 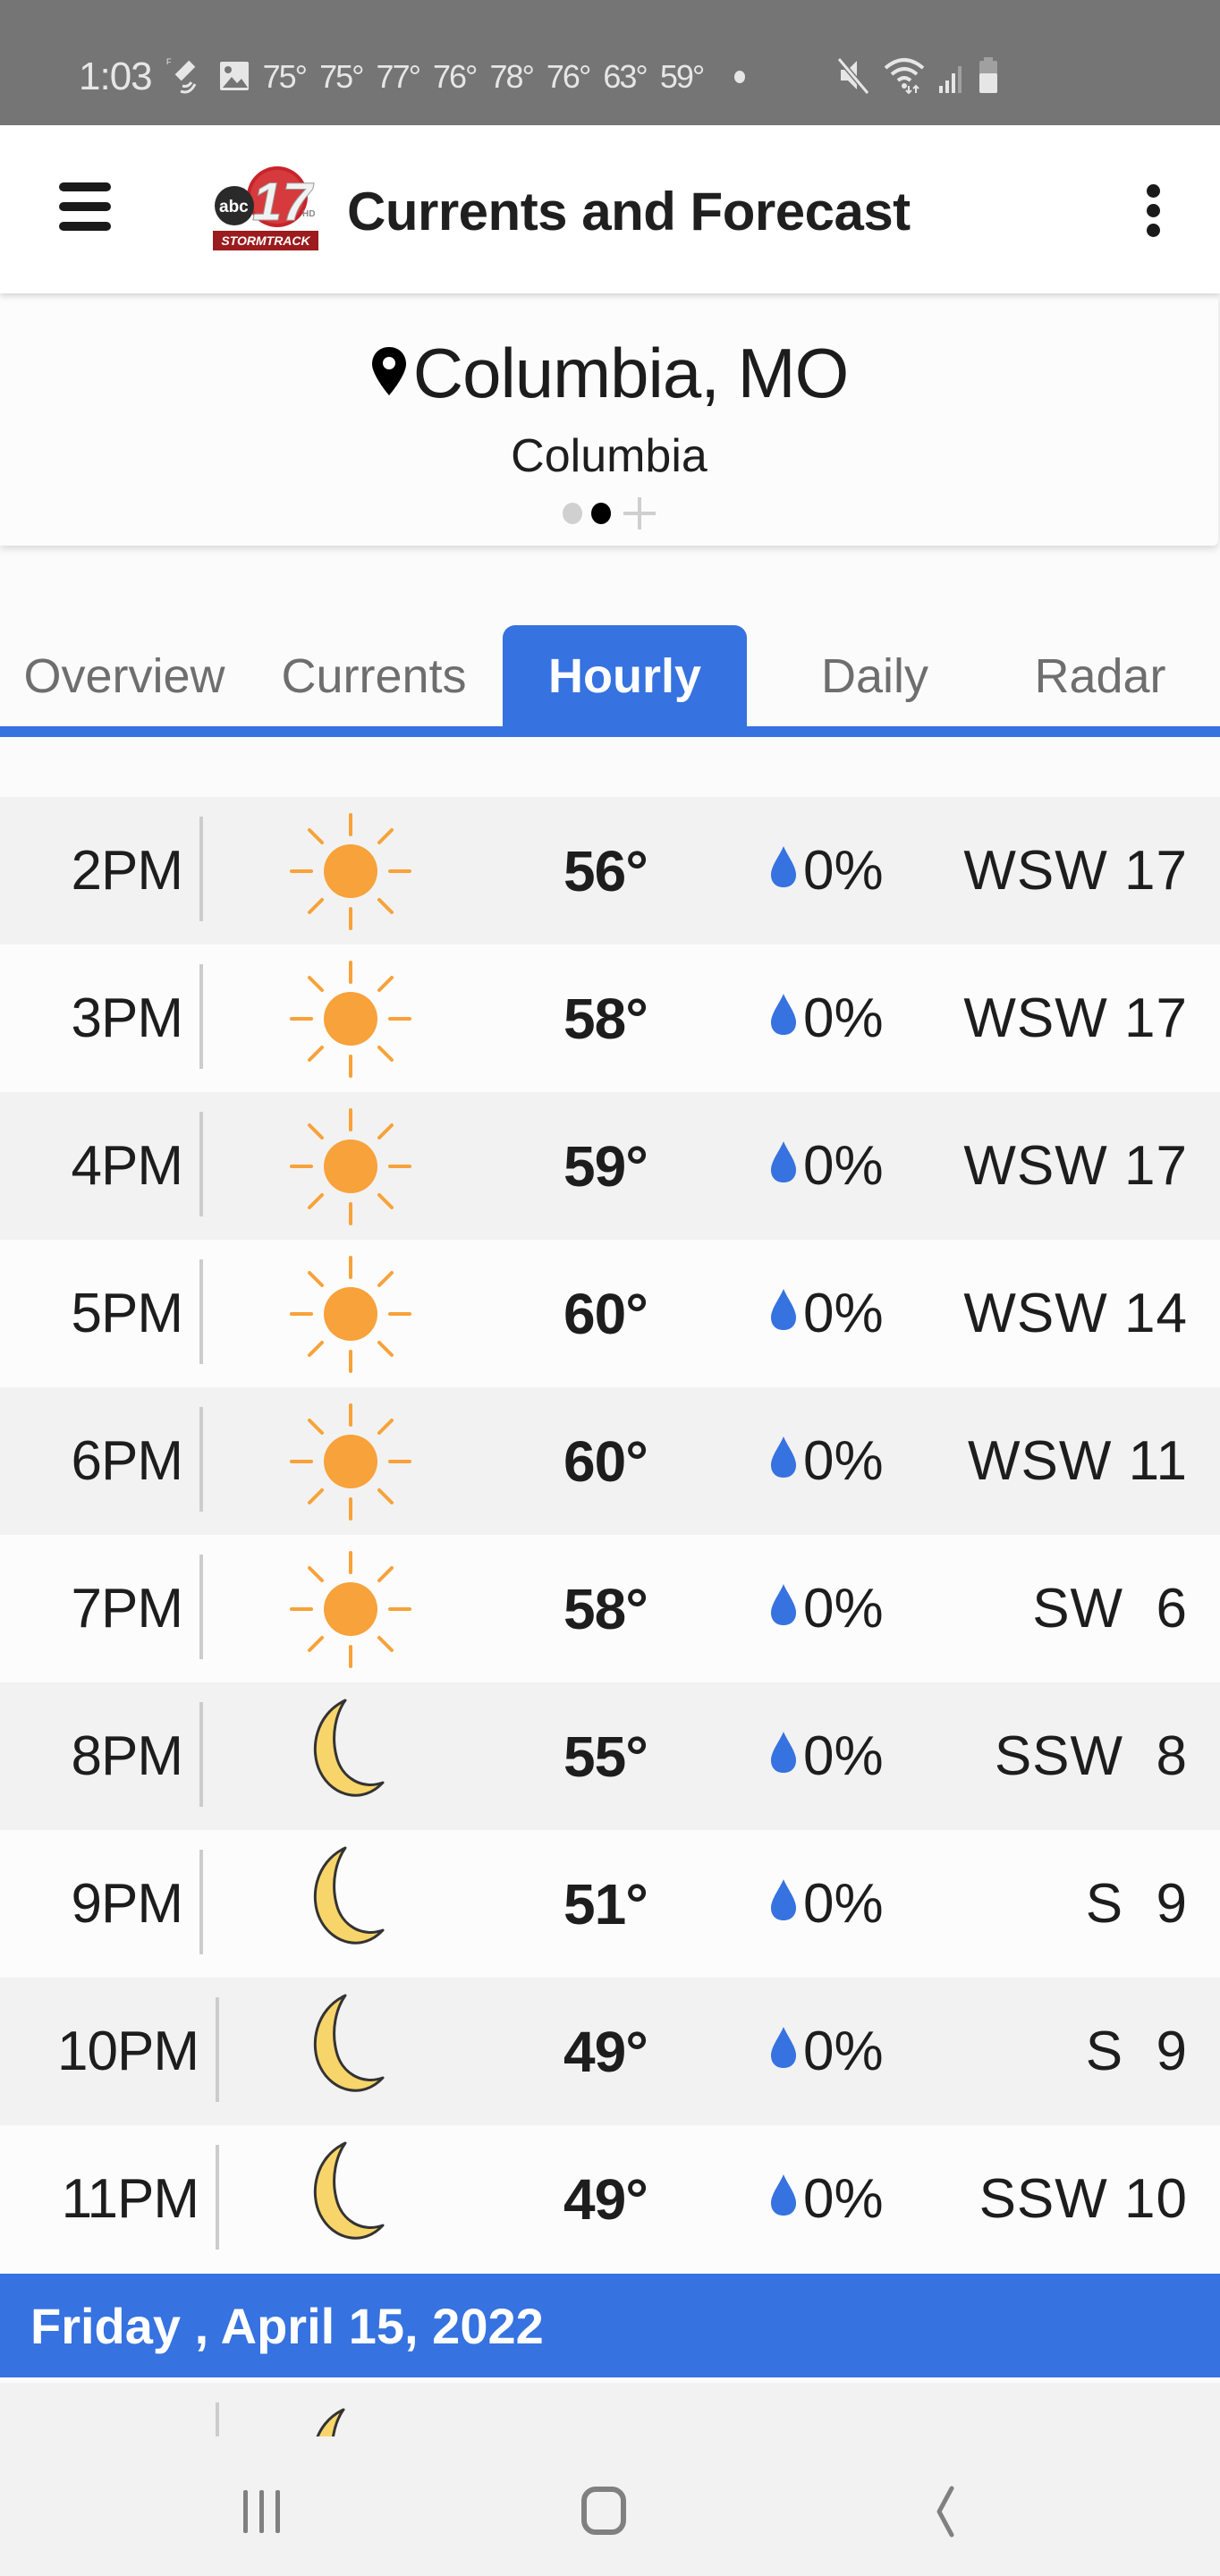 I want to click on location-card: Columbia, MO Columbia, so click(x=609, y=420).